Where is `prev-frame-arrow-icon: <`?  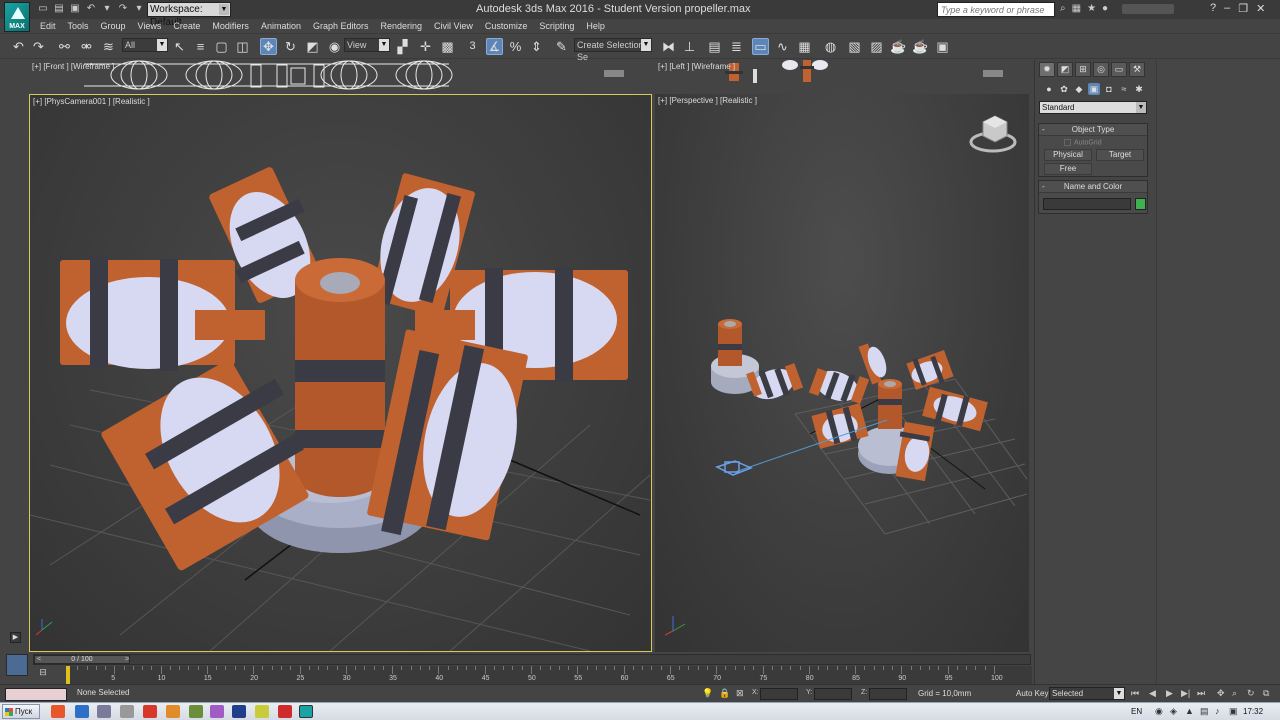 prev-frame-arrow-icon: < is located at coordinates (39, 659).